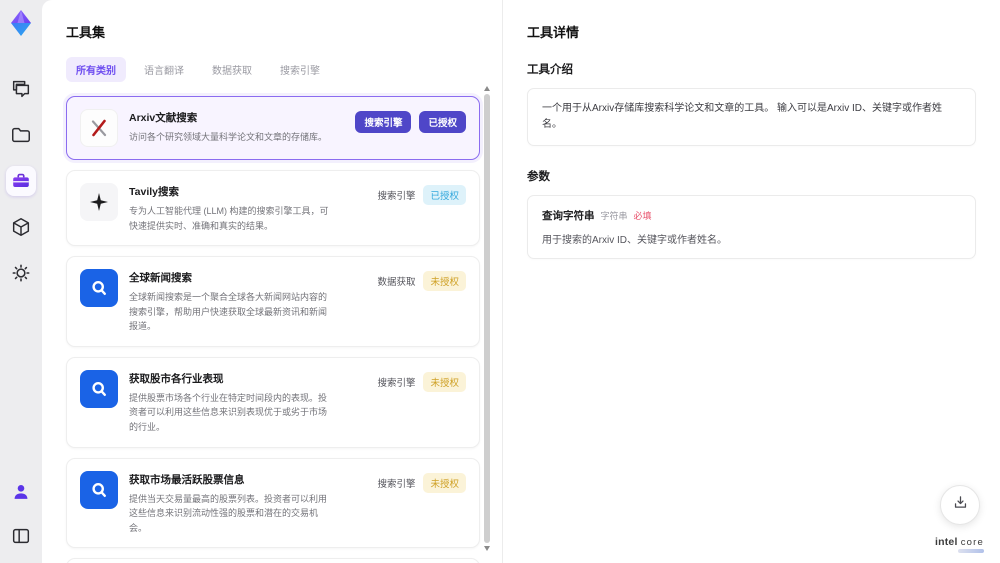 This screenshot has height=563, width=1000. Describe the element at coordinates (421, 301) in the screenshot. I see `tool-tags: 数据获取 未授权` at that location.